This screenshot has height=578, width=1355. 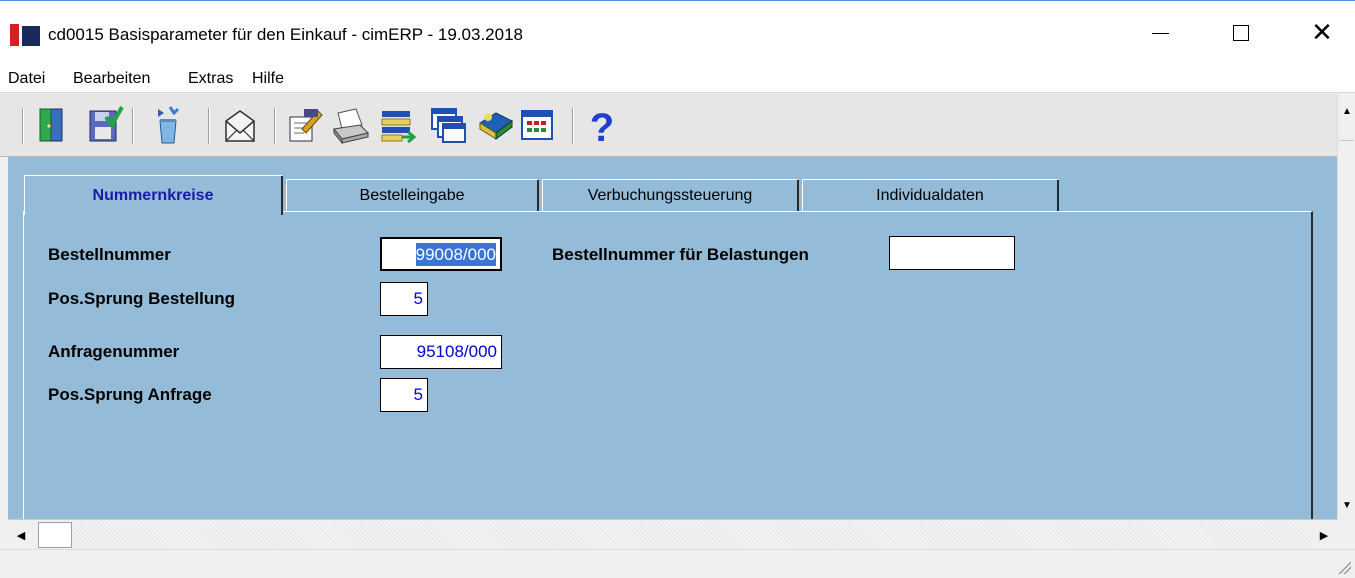 I want to click on help-question-icon: ?, so click(x=602, y=125).